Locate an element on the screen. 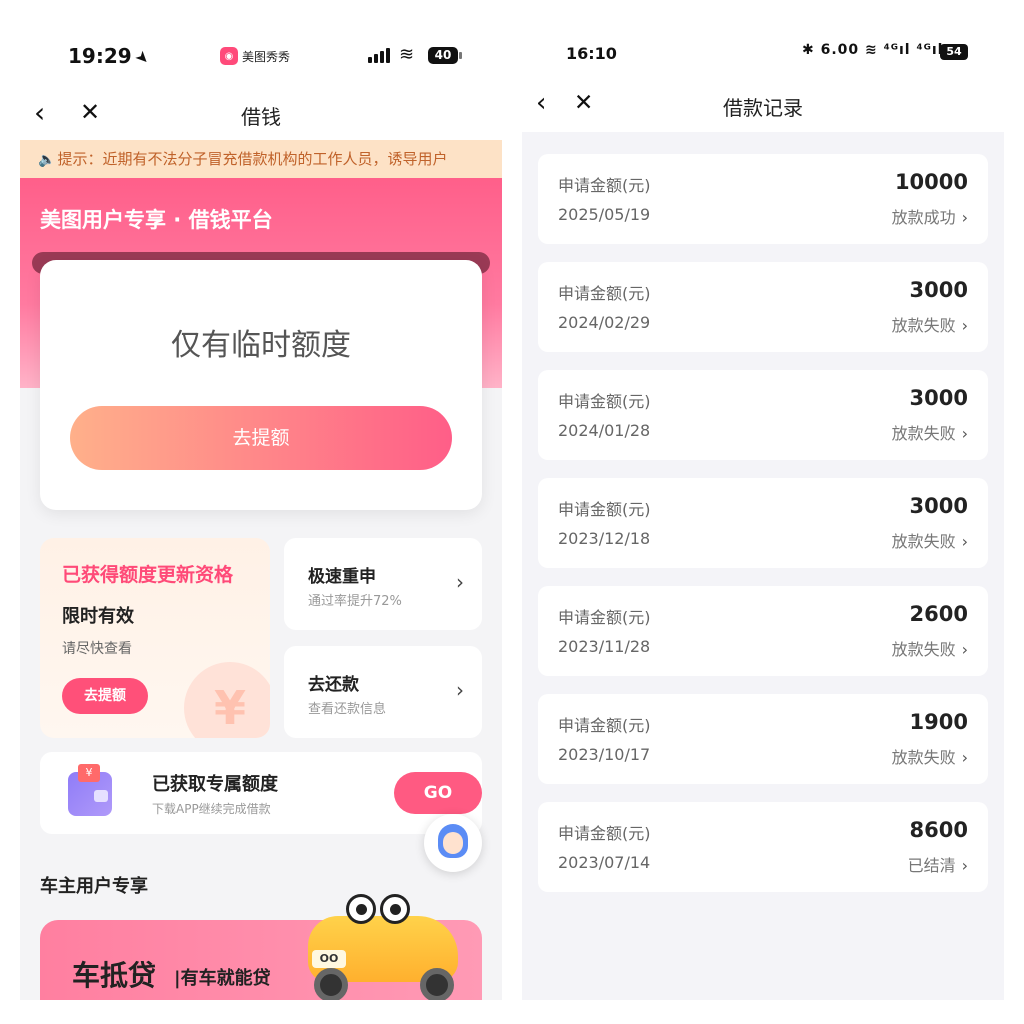  notice-bar: 🔈 提示：近期有不法分子冒充借款机构的工作人员，诱导用户 is located at coordinates (261, 159).